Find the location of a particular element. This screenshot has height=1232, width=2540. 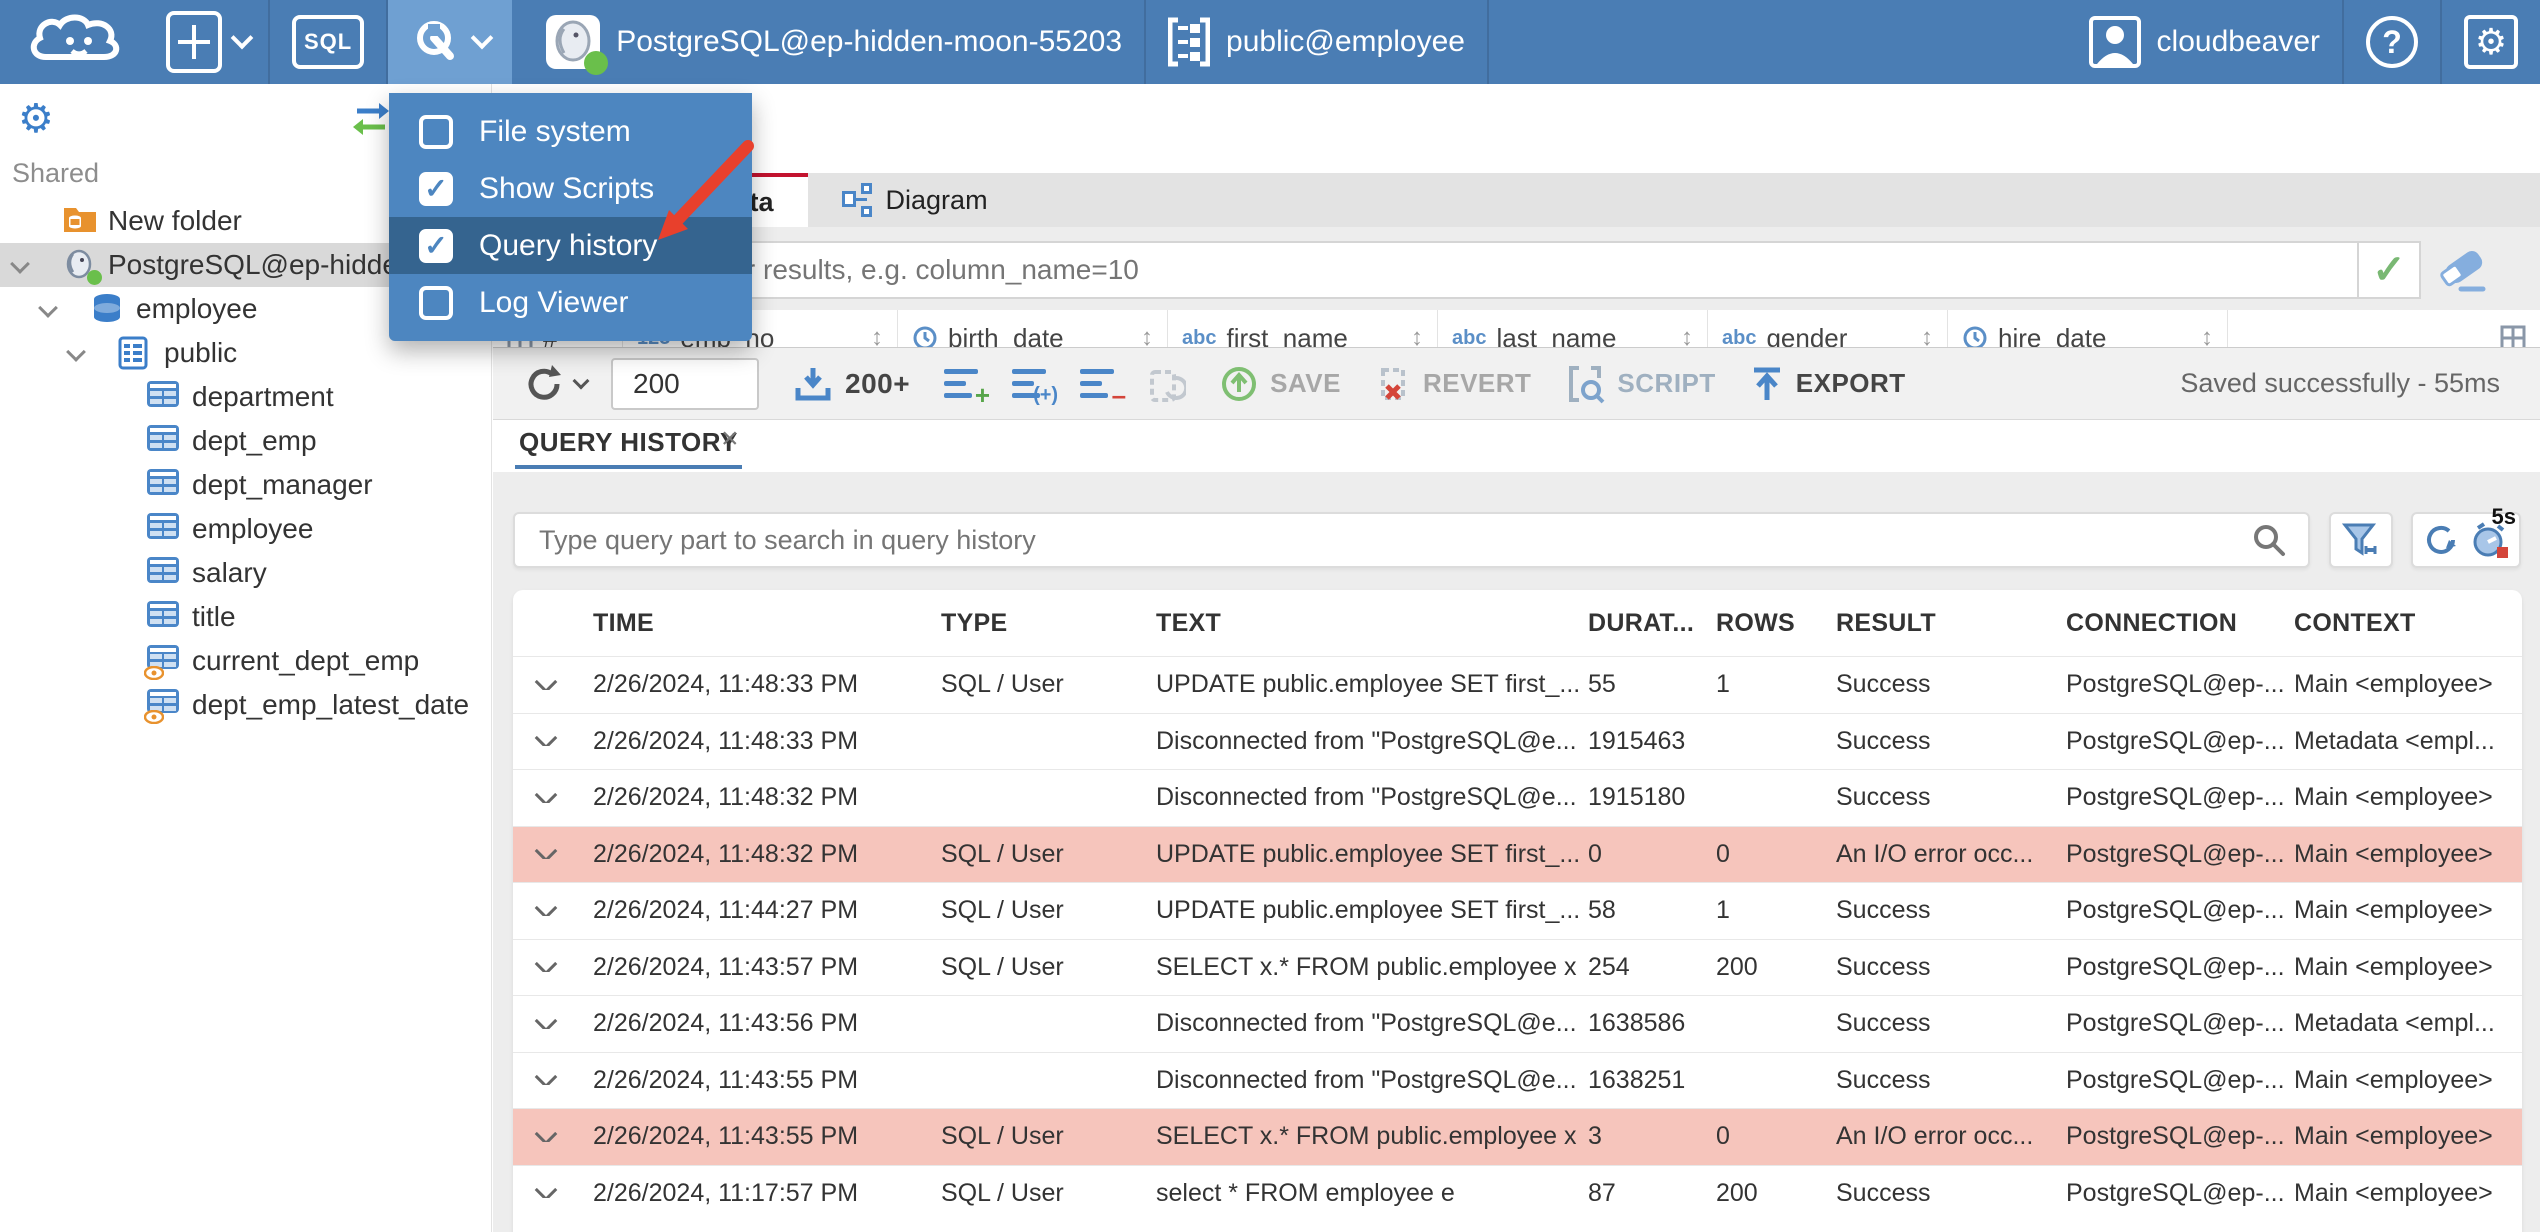

apply-filter-button: ✓ is located at coordinates (2388, 270).